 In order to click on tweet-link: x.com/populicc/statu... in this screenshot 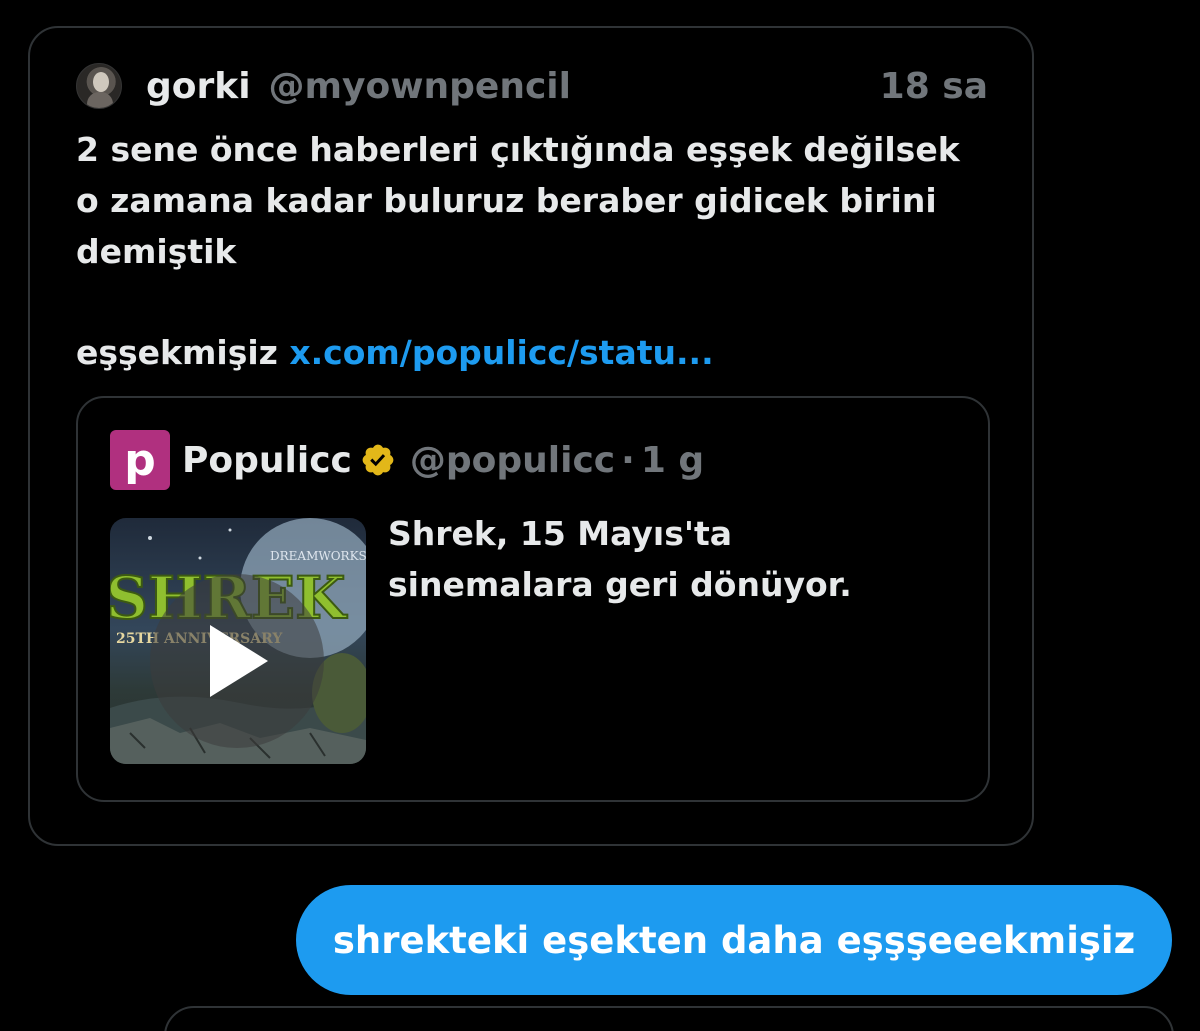, I will do `click(501, 352)`.